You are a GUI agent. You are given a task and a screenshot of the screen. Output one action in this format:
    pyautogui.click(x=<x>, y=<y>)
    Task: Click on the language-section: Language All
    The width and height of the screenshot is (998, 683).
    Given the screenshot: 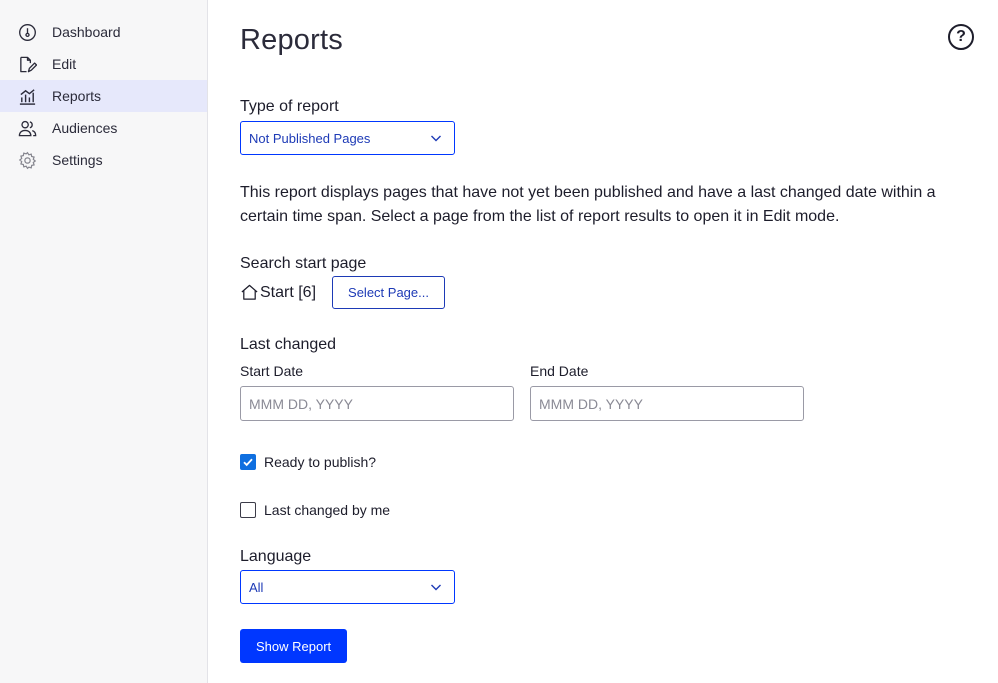 What is the action you would take?
    pyautogui.click(x=619, y=576)
    